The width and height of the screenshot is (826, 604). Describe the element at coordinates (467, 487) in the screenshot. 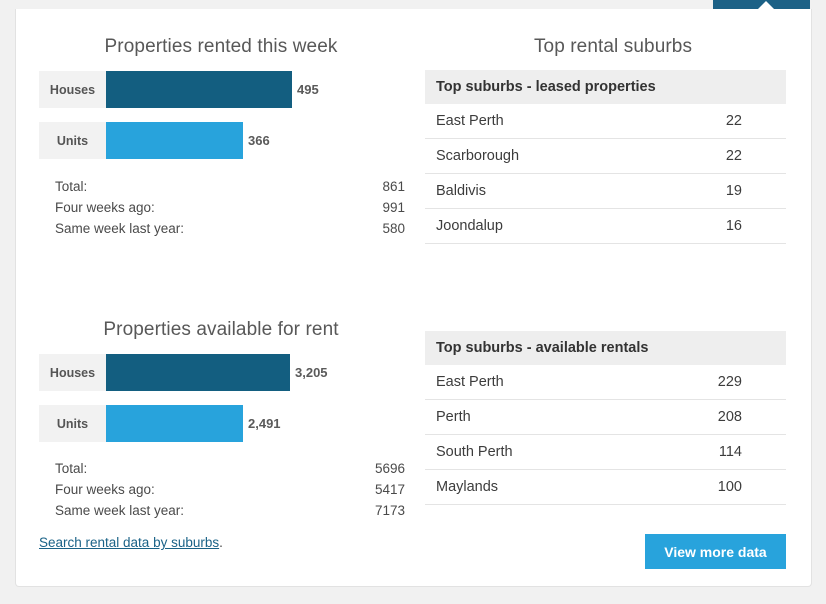

I see `suburb-name: Maylands` at that location.